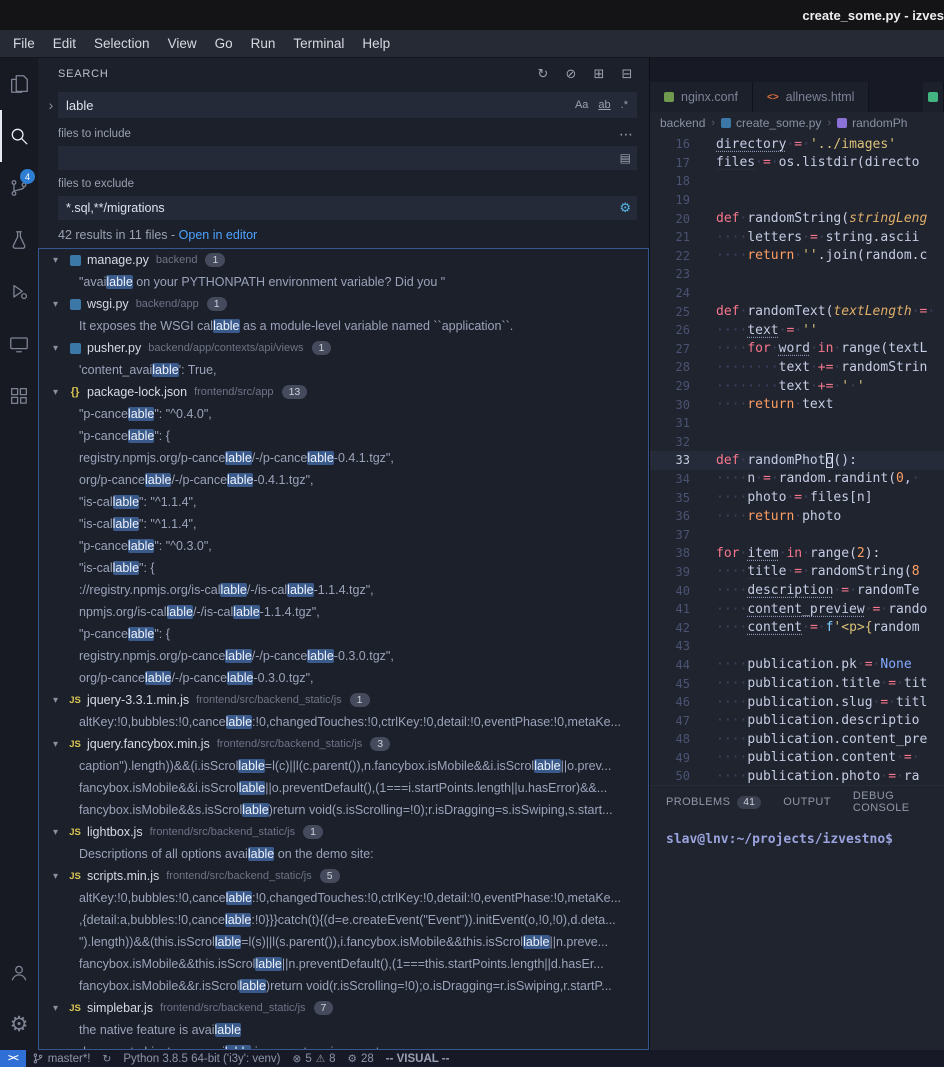  Describe the element at coordinates (64, 43) in the screenshot. I see `menu-edit: Edit` at that location.